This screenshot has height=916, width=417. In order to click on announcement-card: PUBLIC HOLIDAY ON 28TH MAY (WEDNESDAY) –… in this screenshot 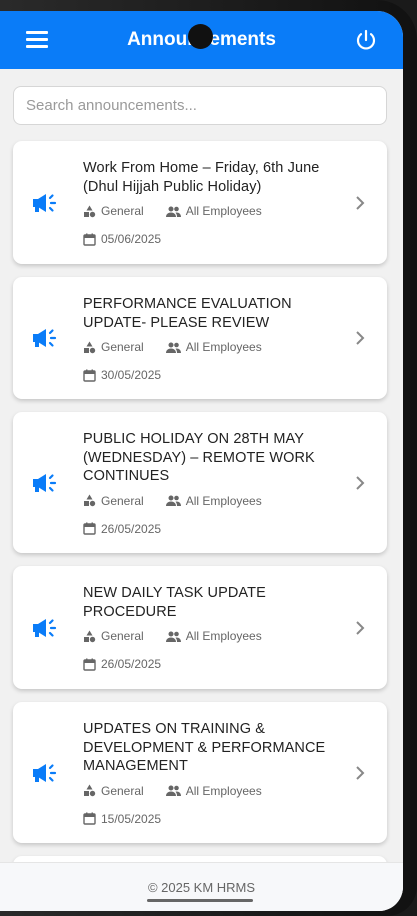, I will do `click(200, 482)`.